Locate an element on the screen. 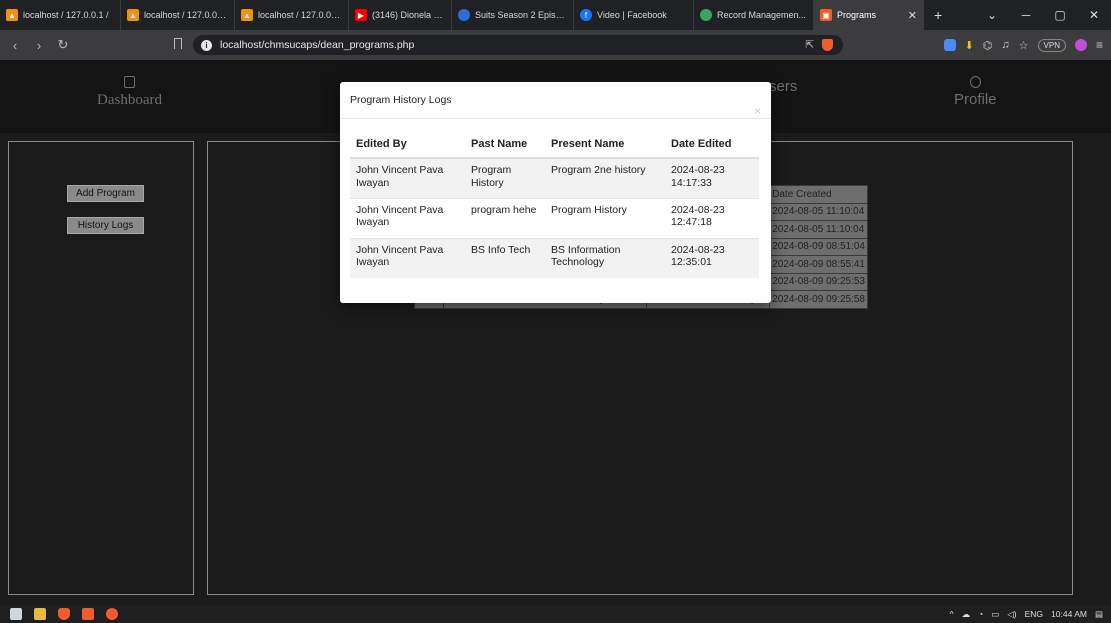 This screenshot has height=623, width=1111. nav-label: sers is located at coordinates (783, 86).